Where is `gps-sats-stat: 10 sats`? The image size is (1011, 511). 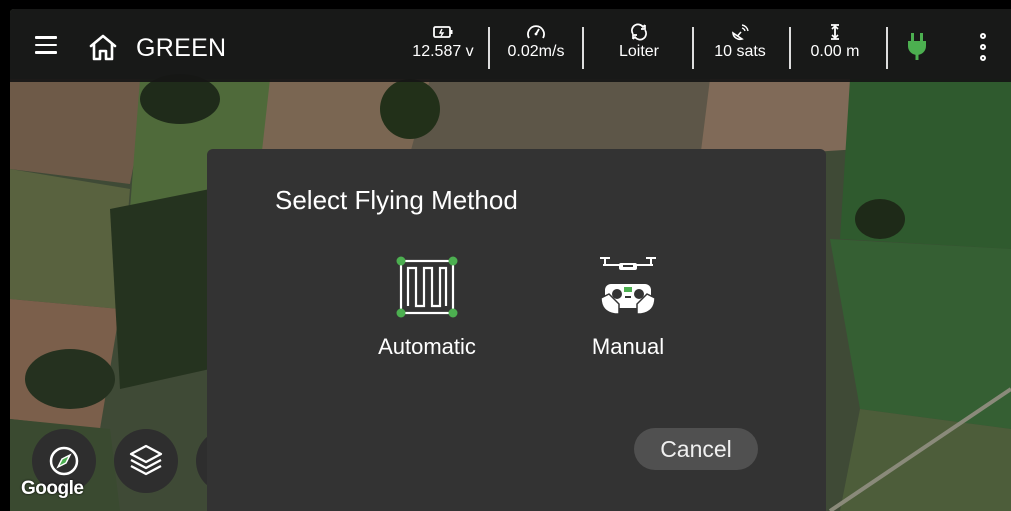 gps-sats-stat: 10 sats is located at coordinates (740, 46).